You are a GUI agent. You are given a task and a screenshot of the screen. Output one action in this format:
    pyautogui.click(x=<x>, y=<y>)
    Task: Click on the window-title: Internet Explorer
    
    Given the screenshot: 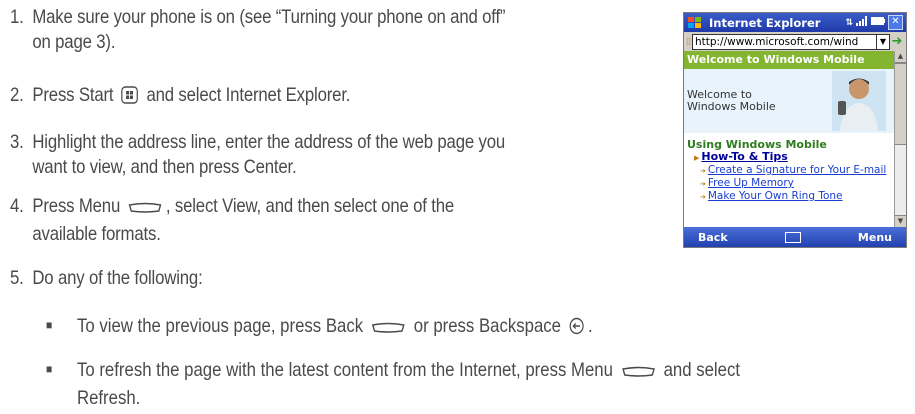 What is the action you would take?
    pyautogui.click(x=765, y=22)
    